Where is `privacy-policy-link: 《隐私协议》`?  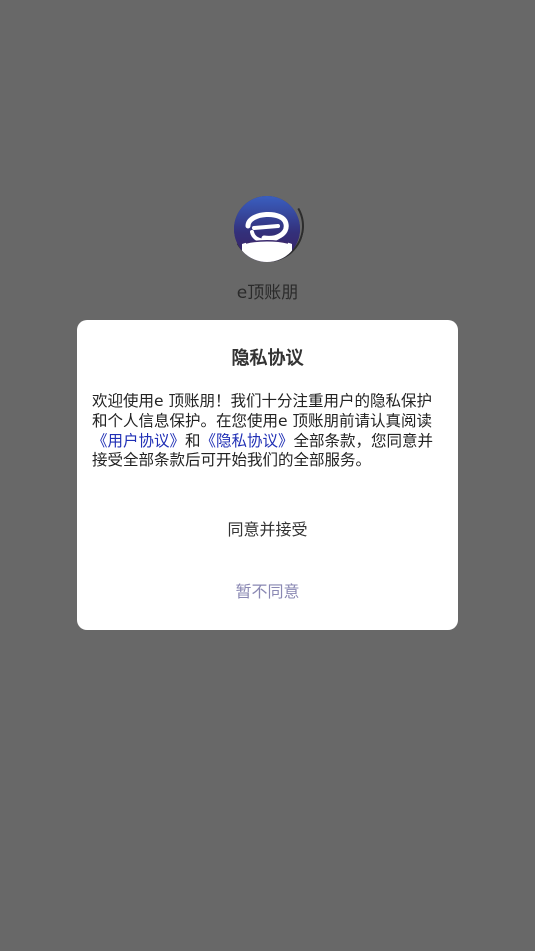
privacy-policy-link: 《隐私协议》 is located at coordinates (247, 441).